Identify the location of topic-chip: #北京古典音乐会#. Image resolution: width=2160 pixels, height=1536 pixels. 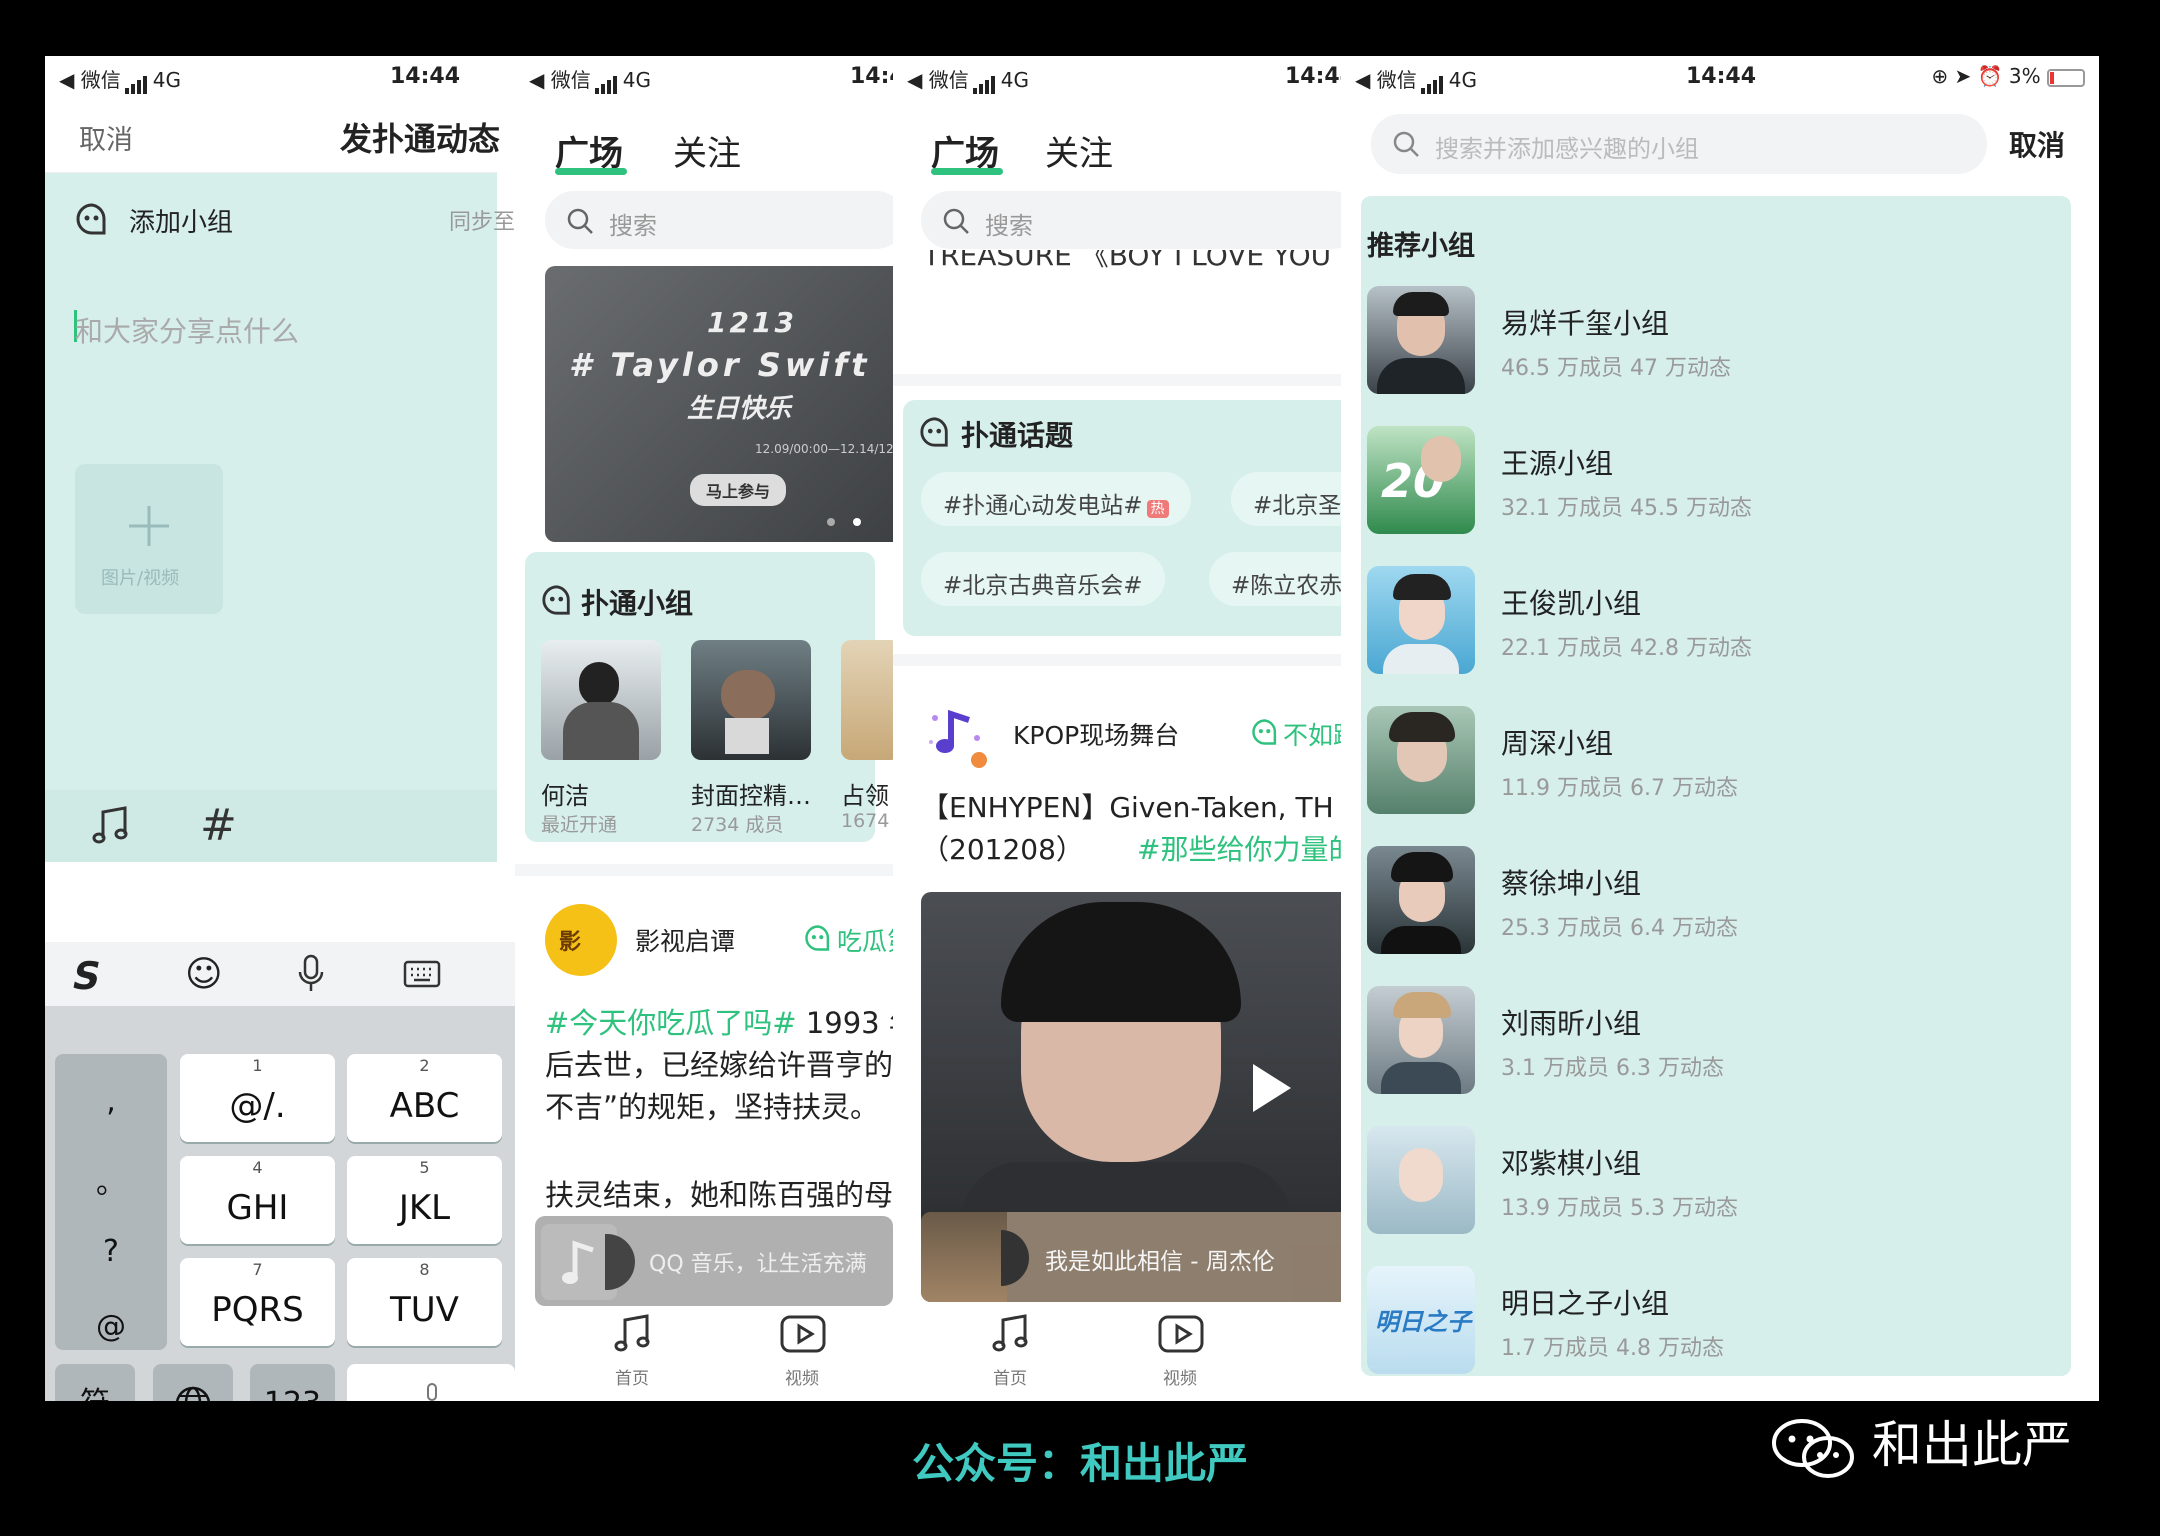
(1043, 579).